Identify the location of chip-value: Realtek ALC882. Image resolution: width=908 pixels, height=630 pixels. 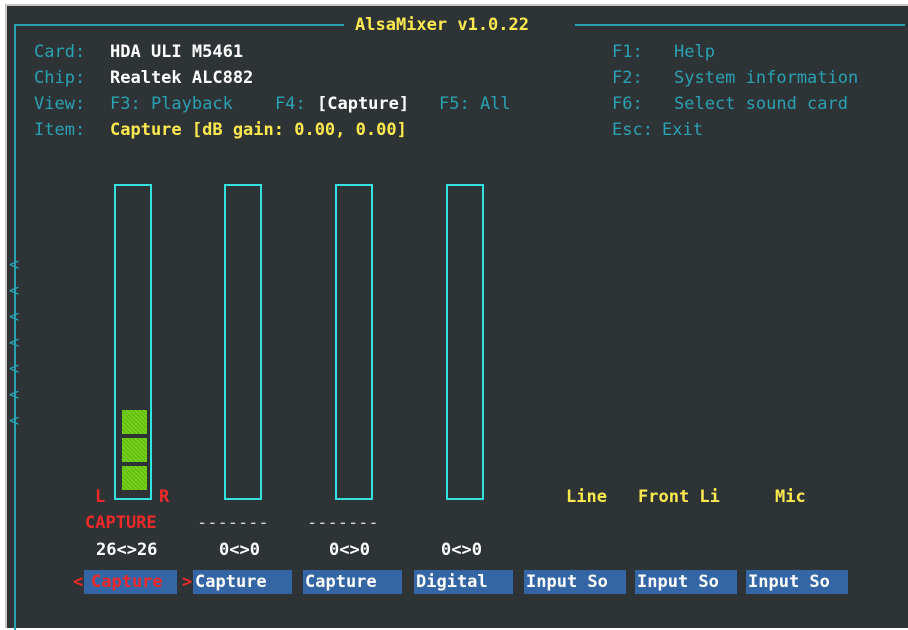
(182, 78).